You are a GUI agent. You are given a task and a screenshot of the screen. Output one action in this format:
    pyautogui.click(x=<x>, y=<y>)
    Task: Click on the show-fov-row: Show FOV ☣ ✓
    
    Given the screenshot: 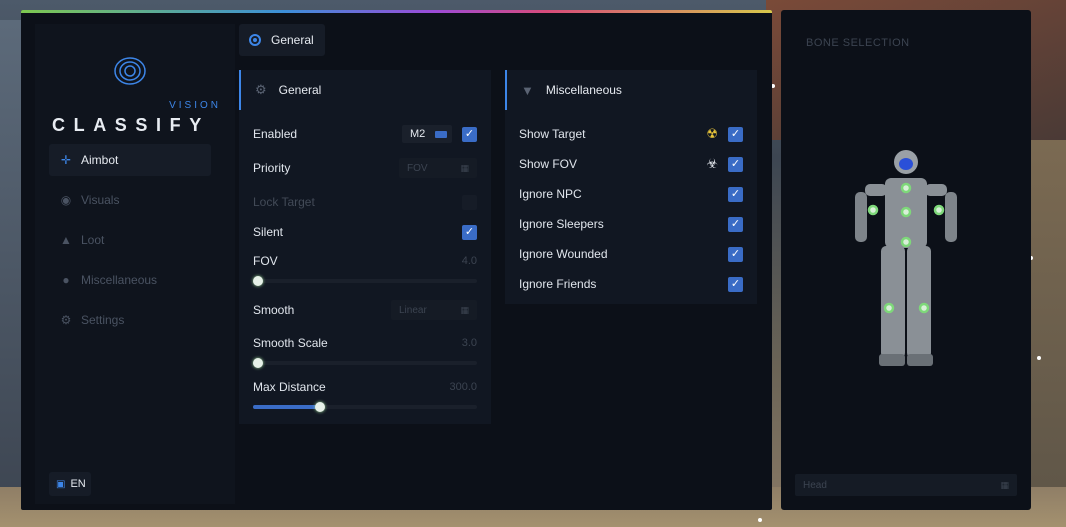 What is the action you would take?
    pyautogui.click(x=631, y=164)
    